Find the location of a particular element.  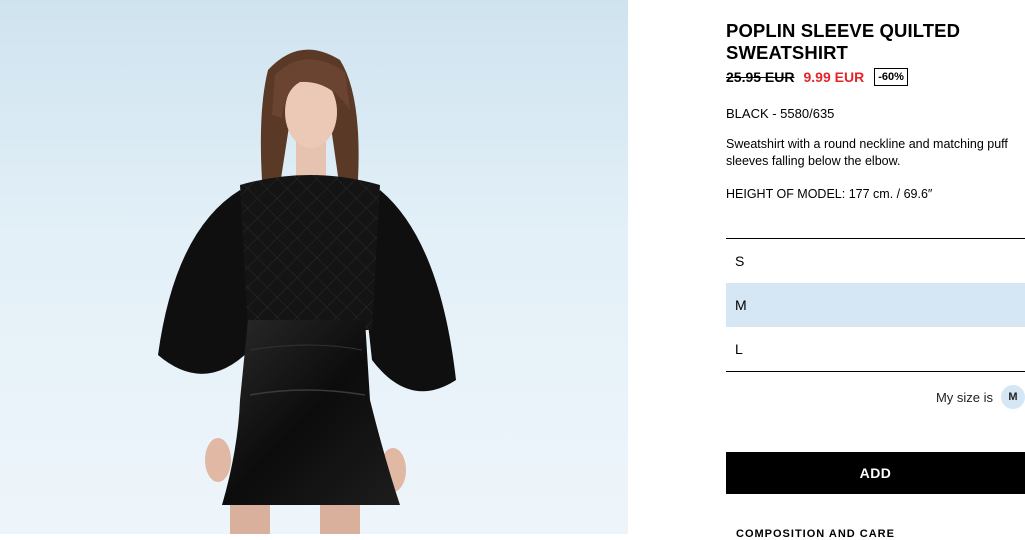

size-selector: S M L is located at coordinates (875, 305).